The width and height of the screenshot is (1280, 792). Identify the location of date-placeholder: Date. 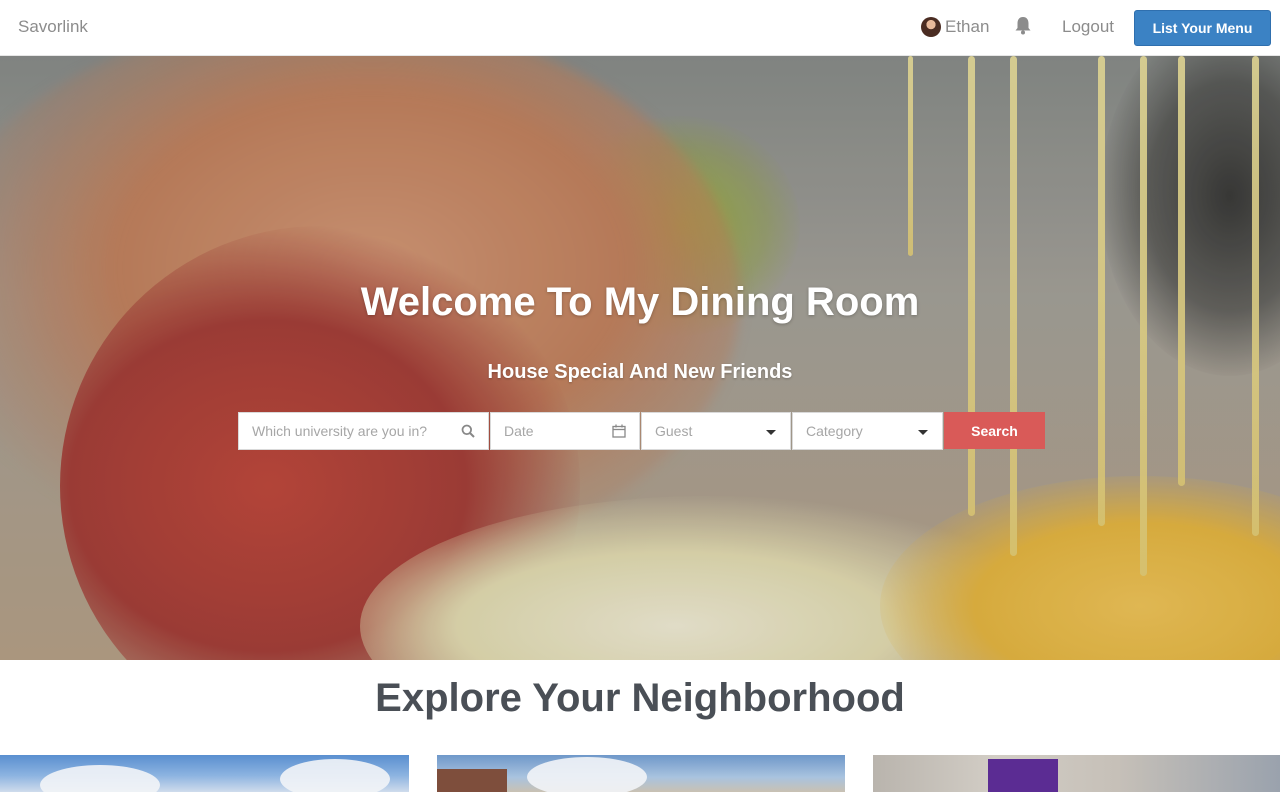
(519, 431).